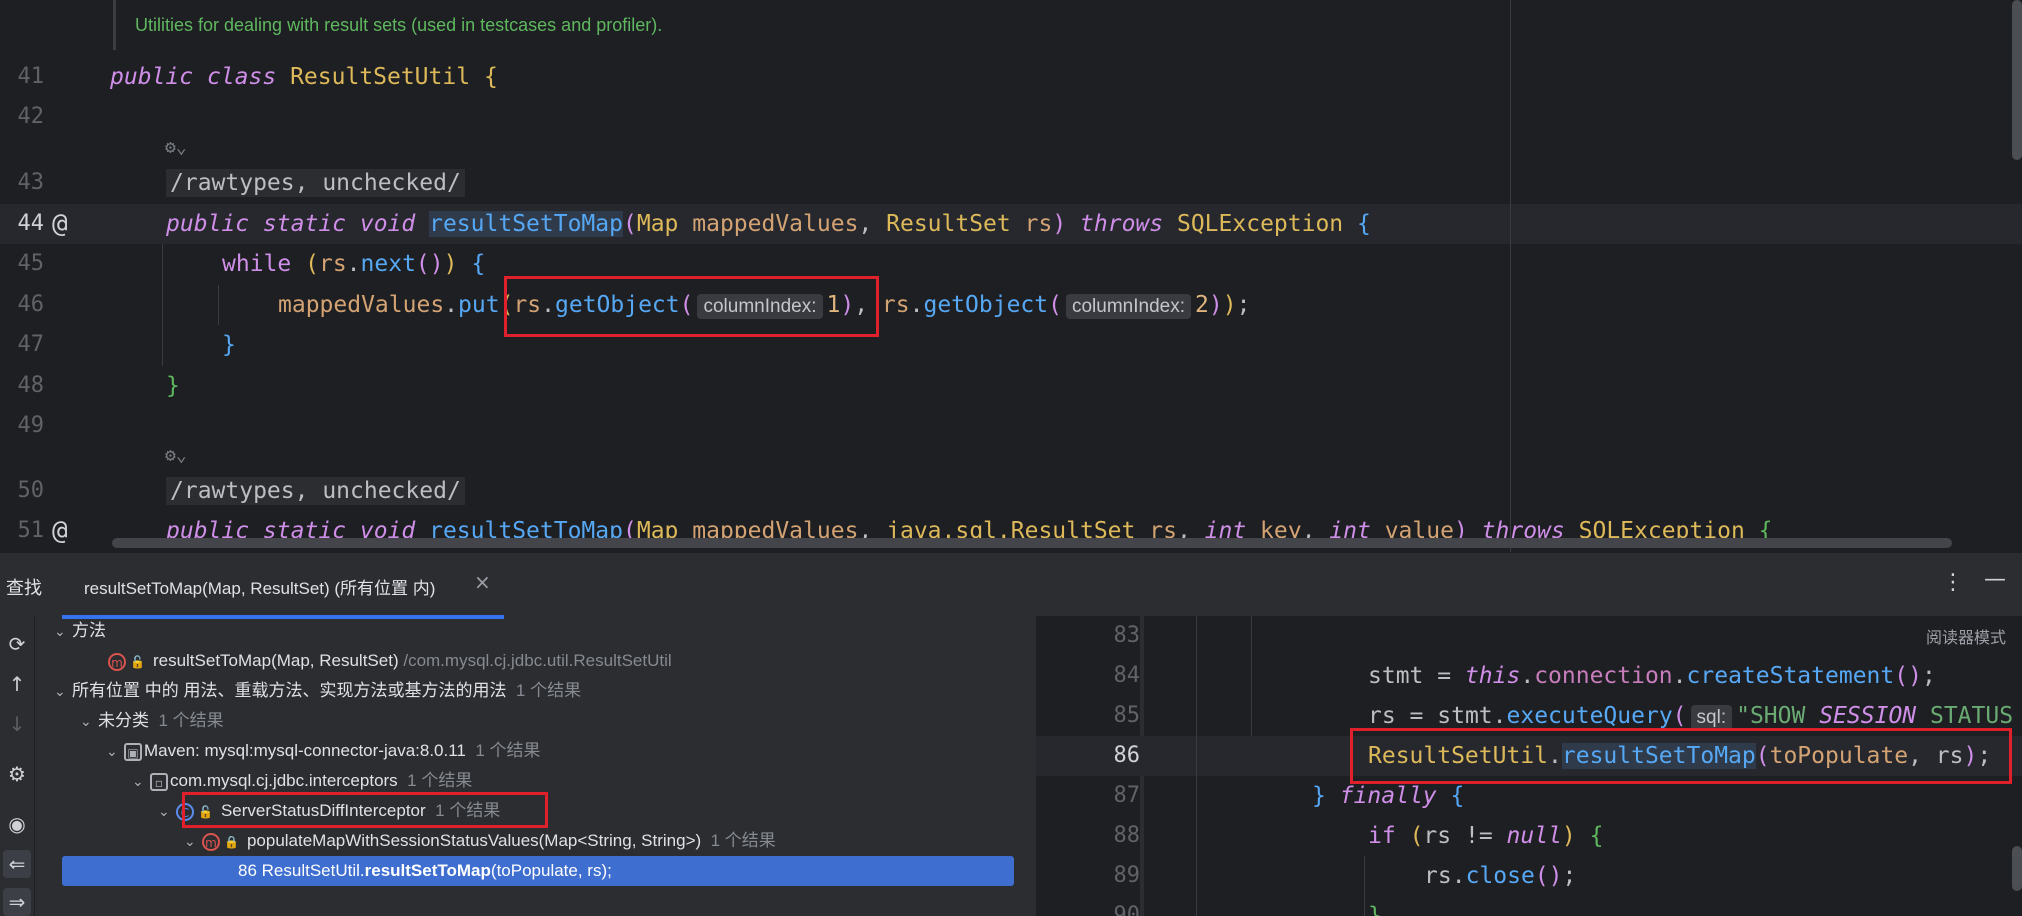  Describe the element at coordinates (137, 662) in the screenshot. I see `lock-icon: 🔓` at that location.